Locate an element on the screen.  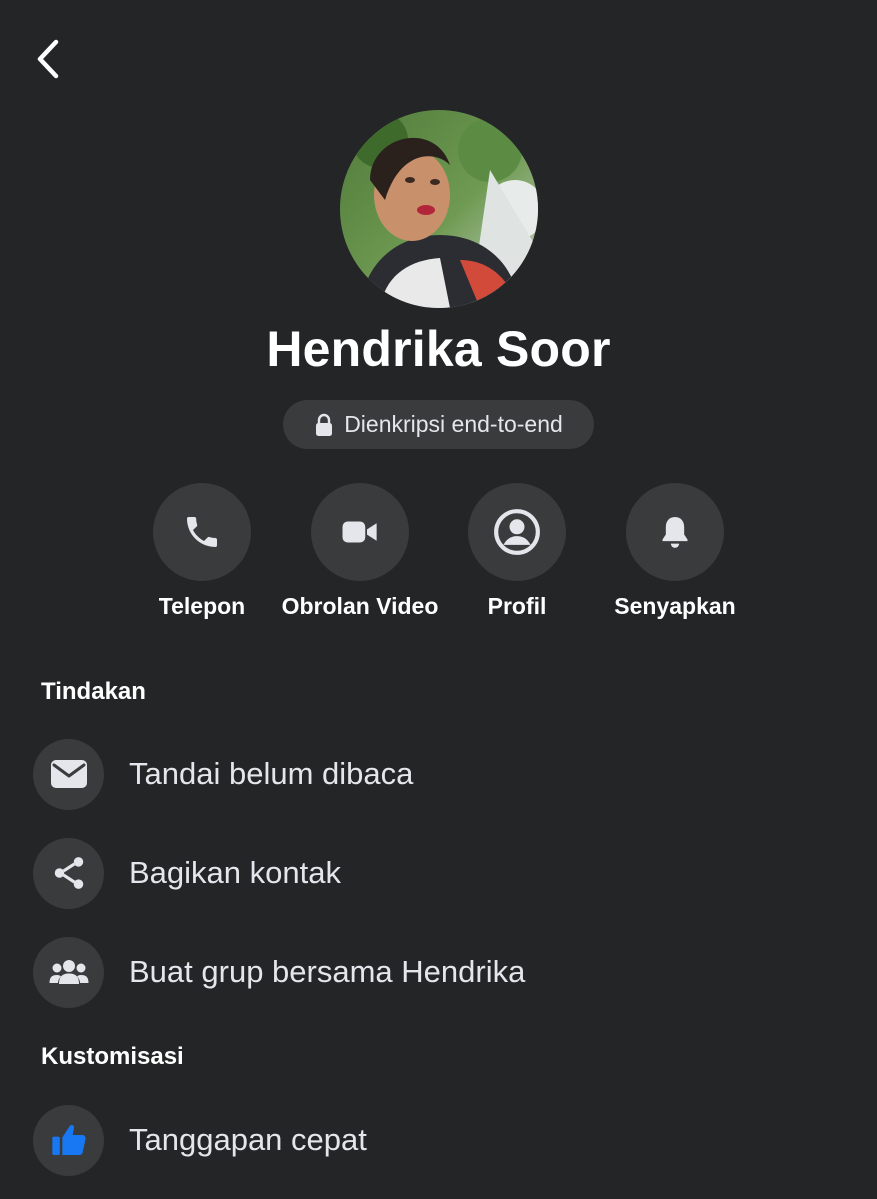
thumbs-up-icon is located at coordinates (68, 1140).